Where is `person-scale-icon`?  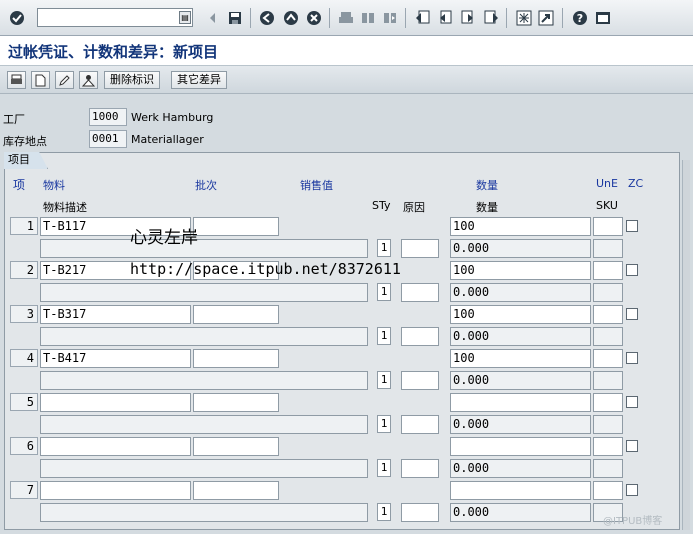 person-scale-icon is located at coordinates (88, 80).